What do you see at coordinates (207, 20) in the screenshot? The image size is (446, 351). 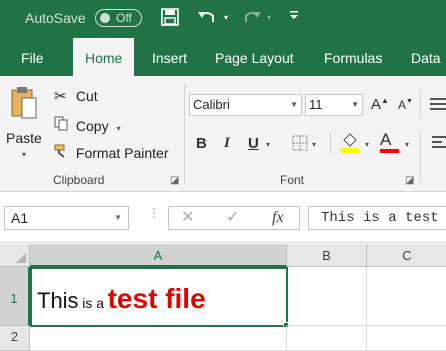 I see `undo-icon` at bounding box center [207, 20].